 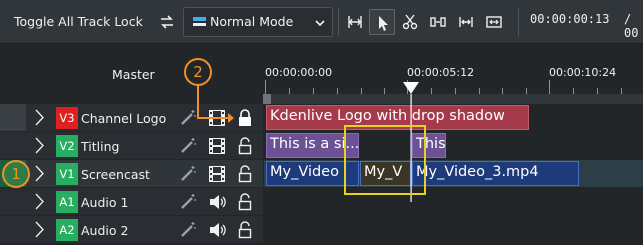 I want to click on track-name: Audio 2, so click(x=104, y=230).